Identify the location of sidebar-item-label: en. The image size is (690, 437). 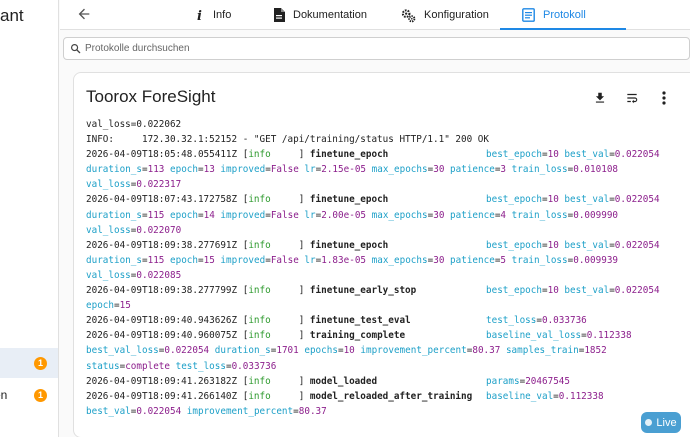
(4, 395).